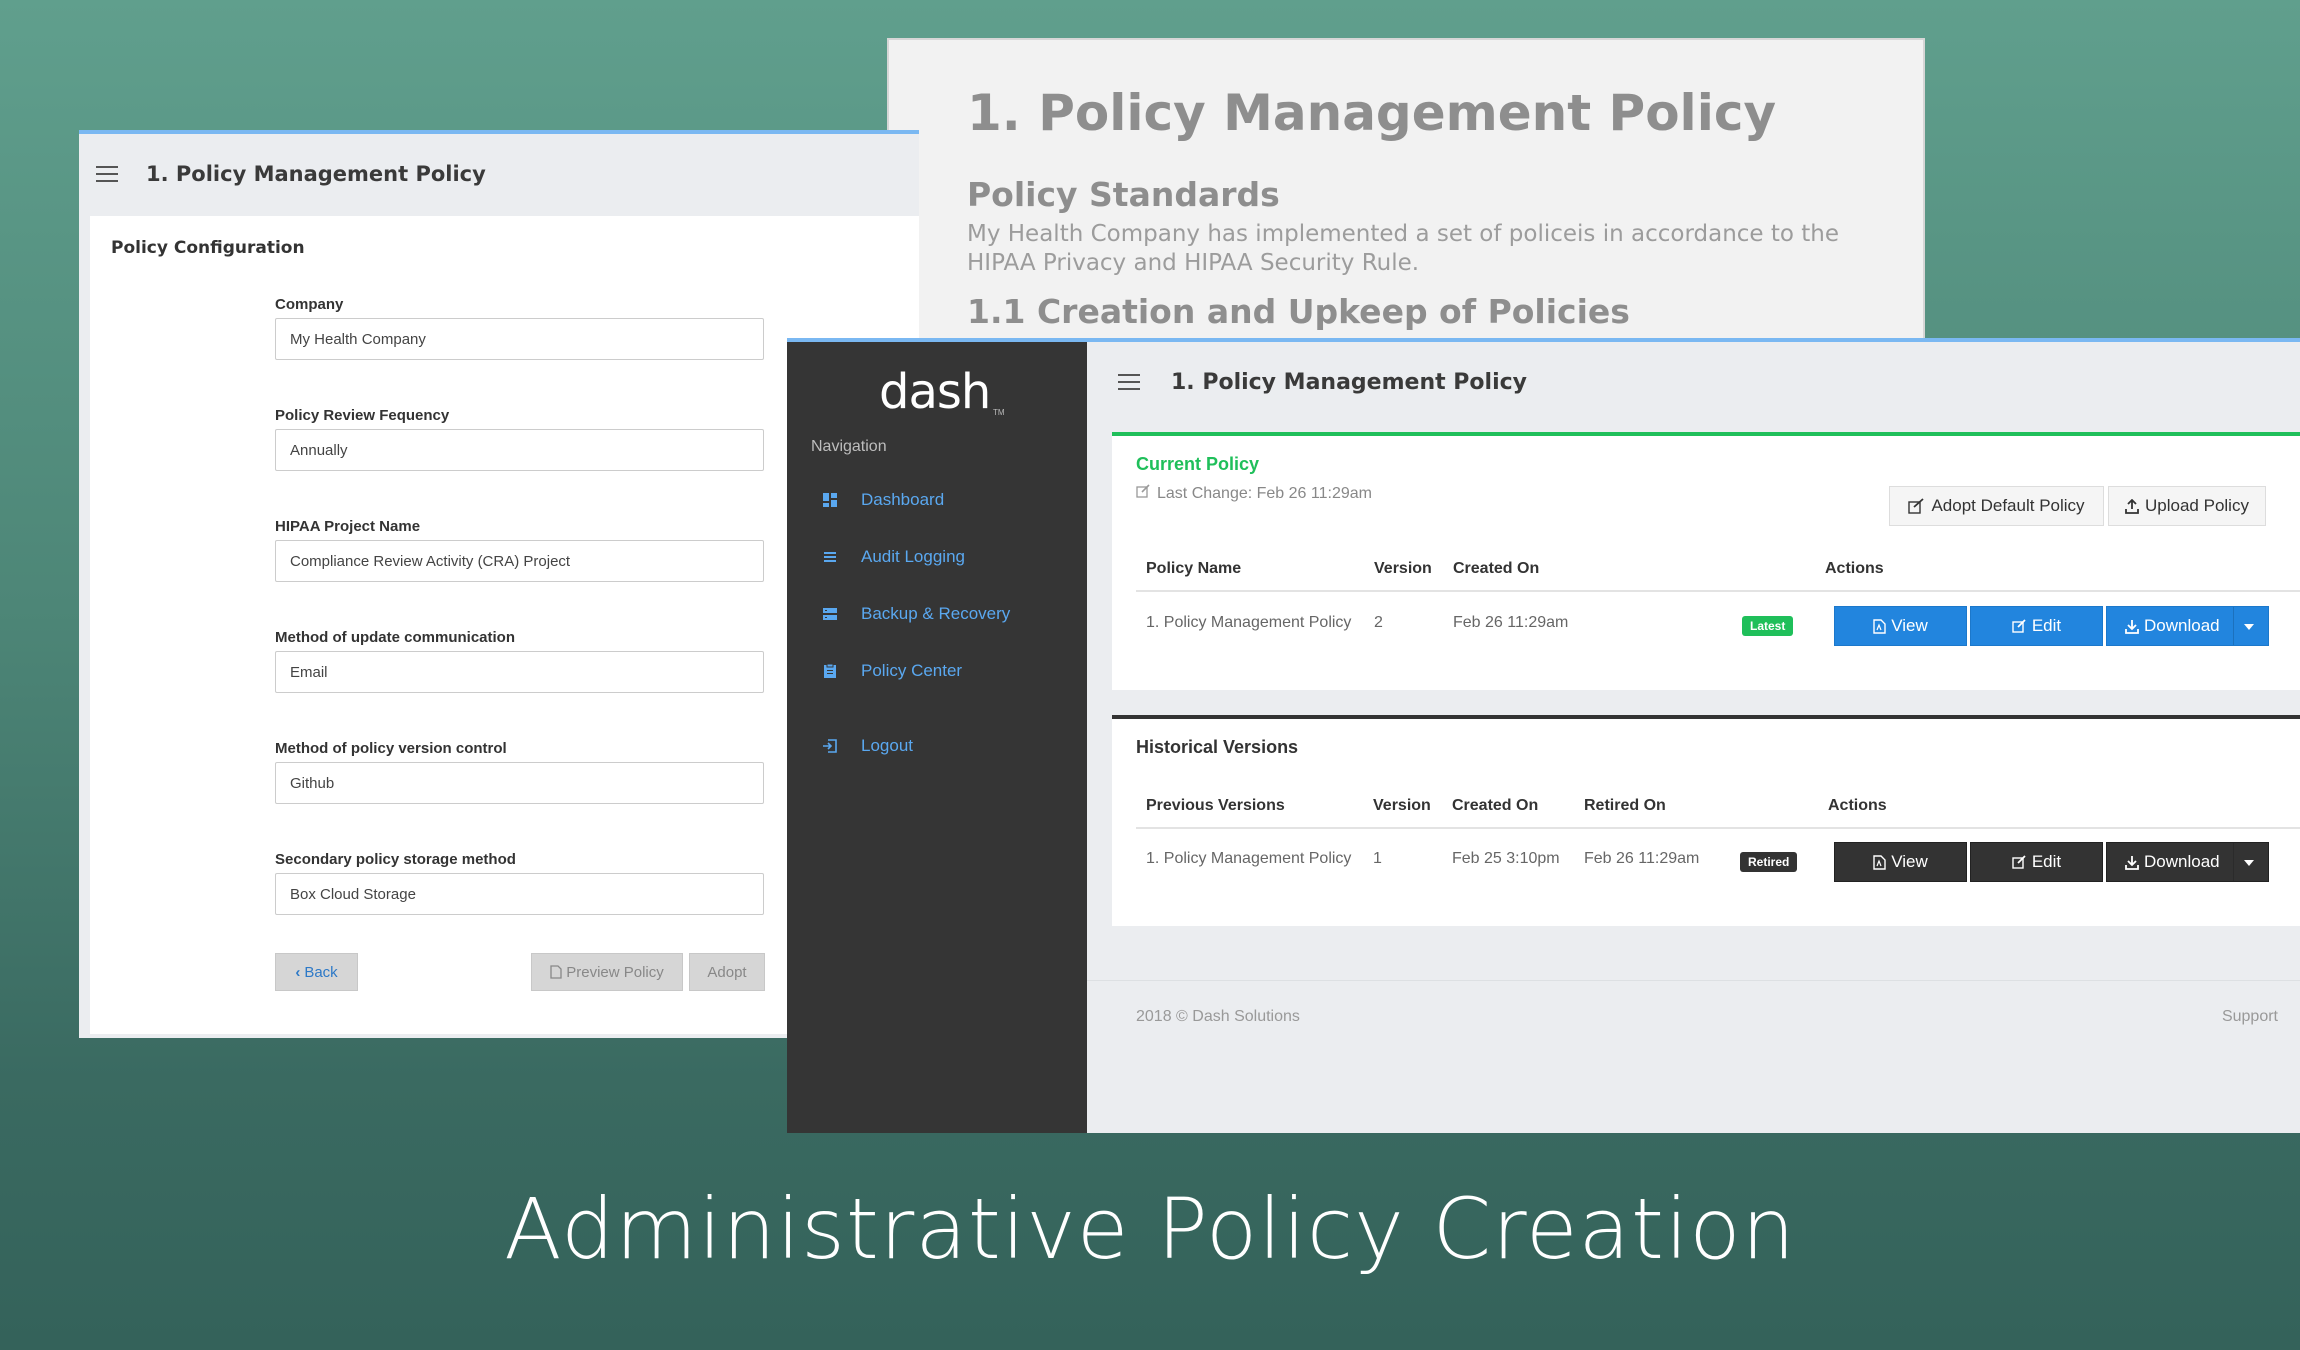 The image size is (2300, 1350). I want to click on update-communication-field: Method of update communication Email, so click(519, 661).